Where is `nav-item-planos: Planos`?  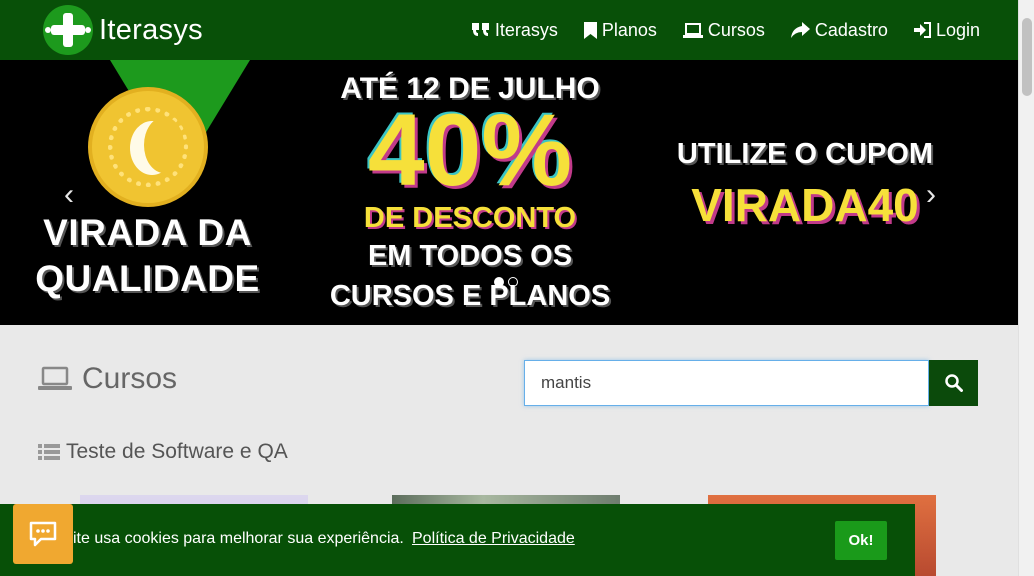
nav-item-planos: Planos is located at coordinates (620, 30).